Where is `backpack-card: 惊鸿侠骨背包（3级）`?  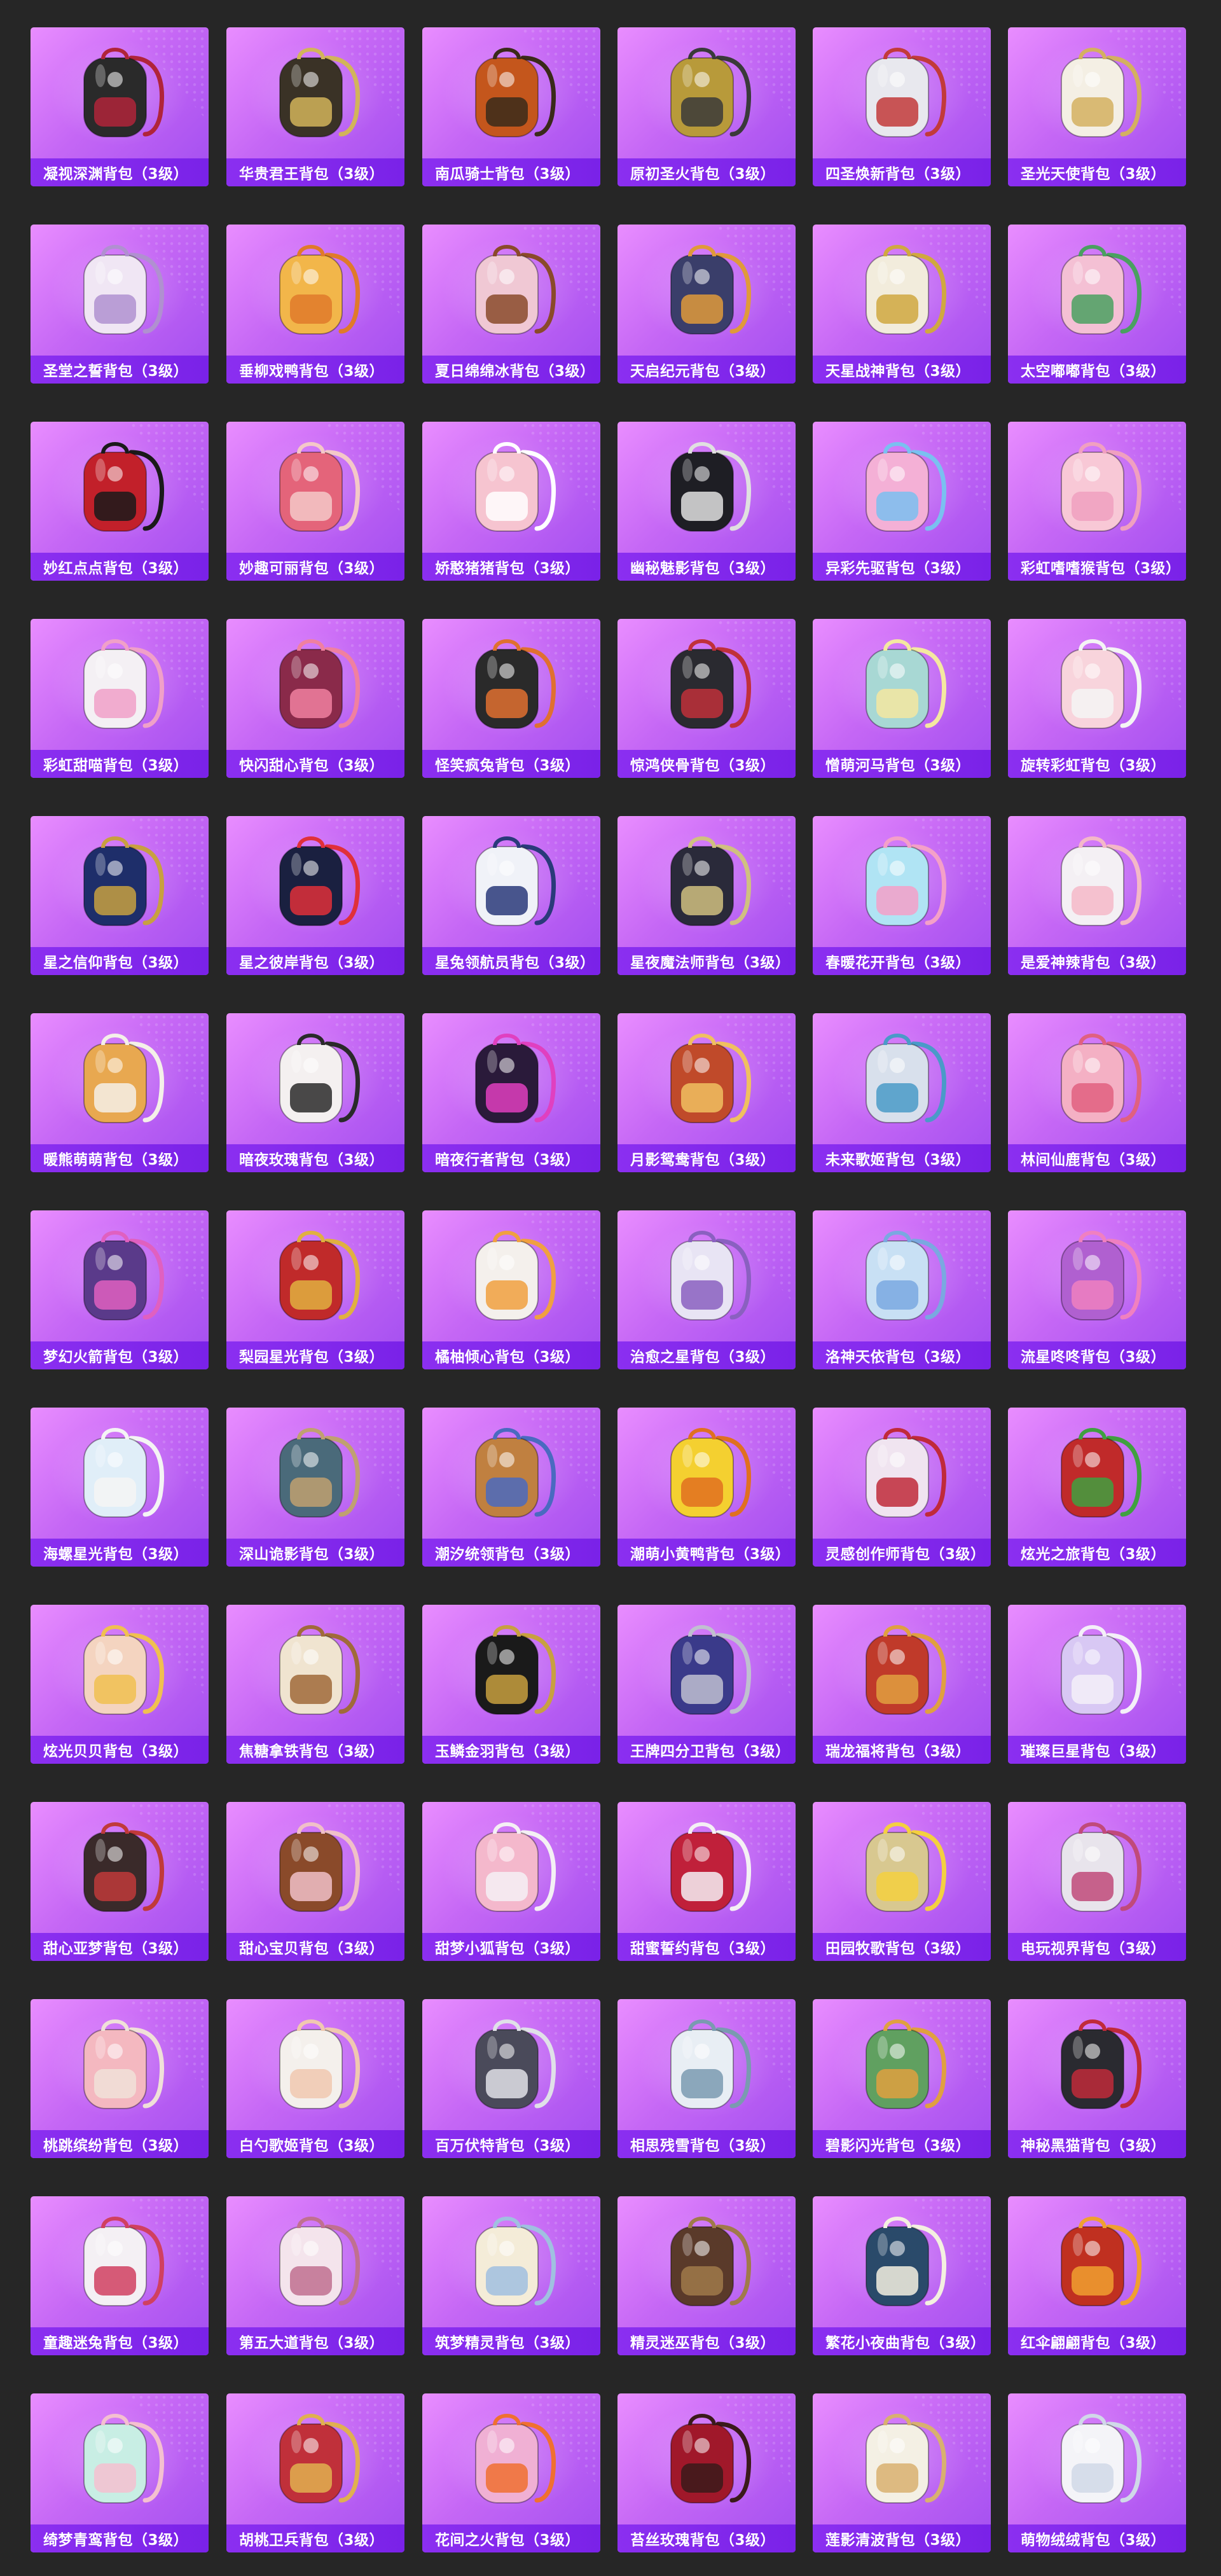
backpack-card: 惊鸿侠骨背包（3级） is located at coordinates (706, 698).